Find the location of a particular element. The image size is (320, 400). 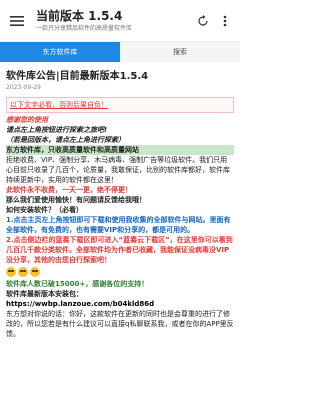

tab-search: 搜索 is located at coordinates (180, 52).